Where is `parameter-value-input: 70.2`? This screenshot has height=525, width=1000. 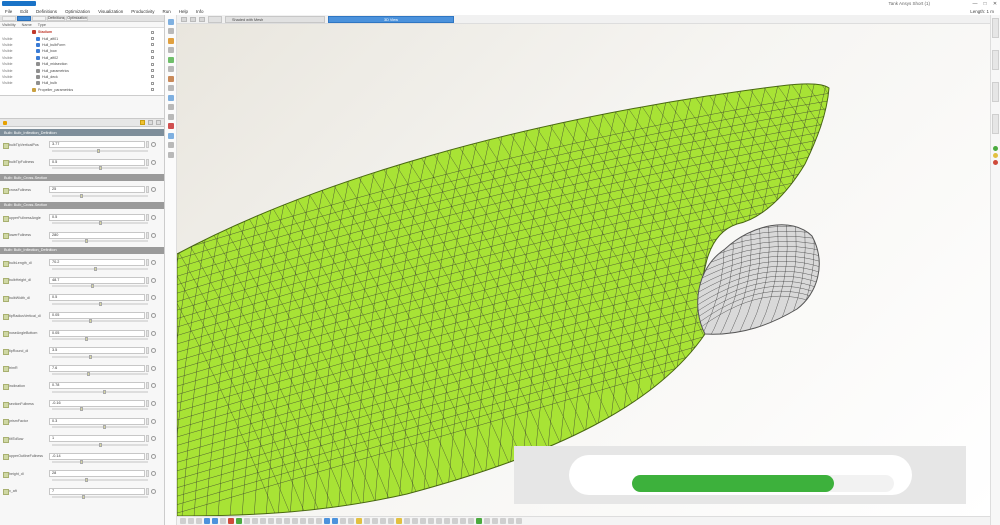
parameter-value-input: 70.2 is located at coordinates (97, 263).